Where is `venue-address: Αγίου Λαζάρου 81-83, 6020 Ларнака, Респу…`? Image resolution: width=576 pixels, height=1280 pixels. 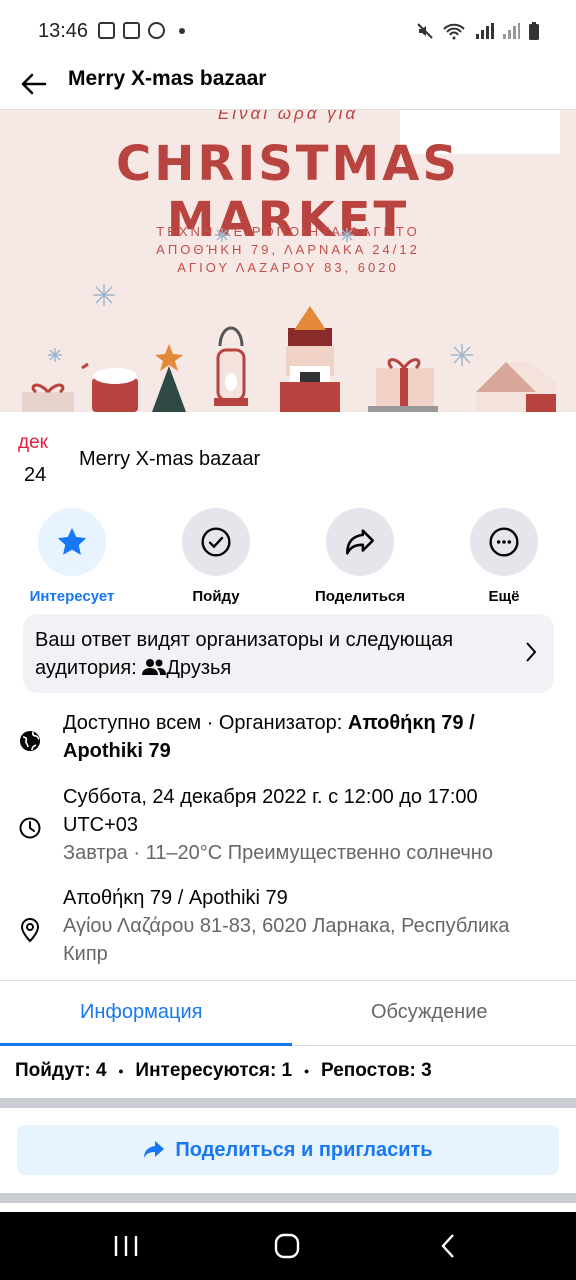 venue-address: Αγίου Λαζάρου 81-83, 6020 Ларнака, Респу… is located at coordinates (286, 940).